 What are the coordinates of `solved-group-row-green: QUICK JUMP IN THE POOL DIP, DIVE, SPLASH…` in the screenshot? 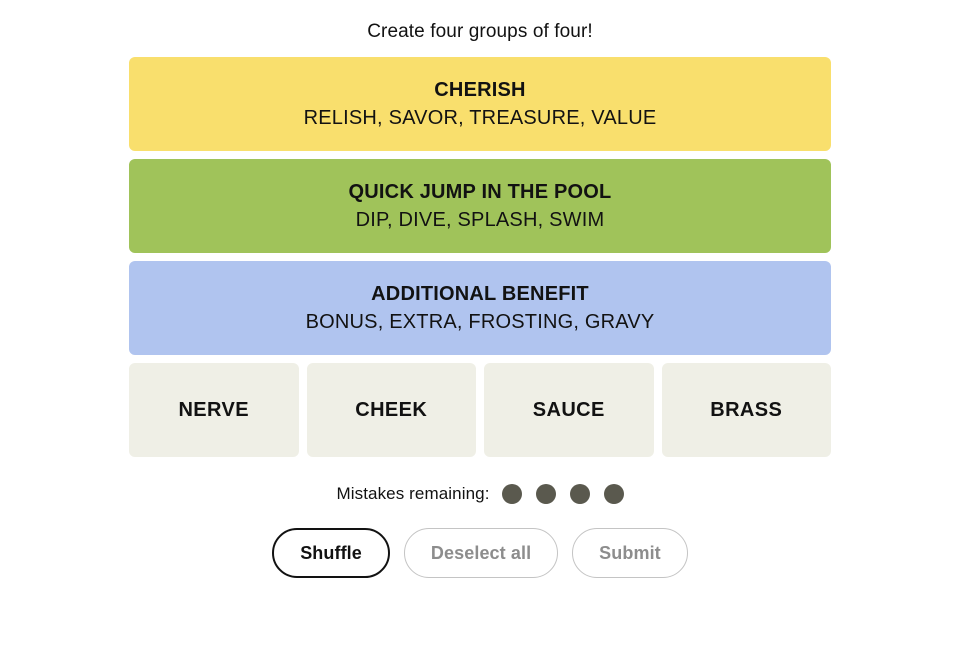 It's located at (480, 206).